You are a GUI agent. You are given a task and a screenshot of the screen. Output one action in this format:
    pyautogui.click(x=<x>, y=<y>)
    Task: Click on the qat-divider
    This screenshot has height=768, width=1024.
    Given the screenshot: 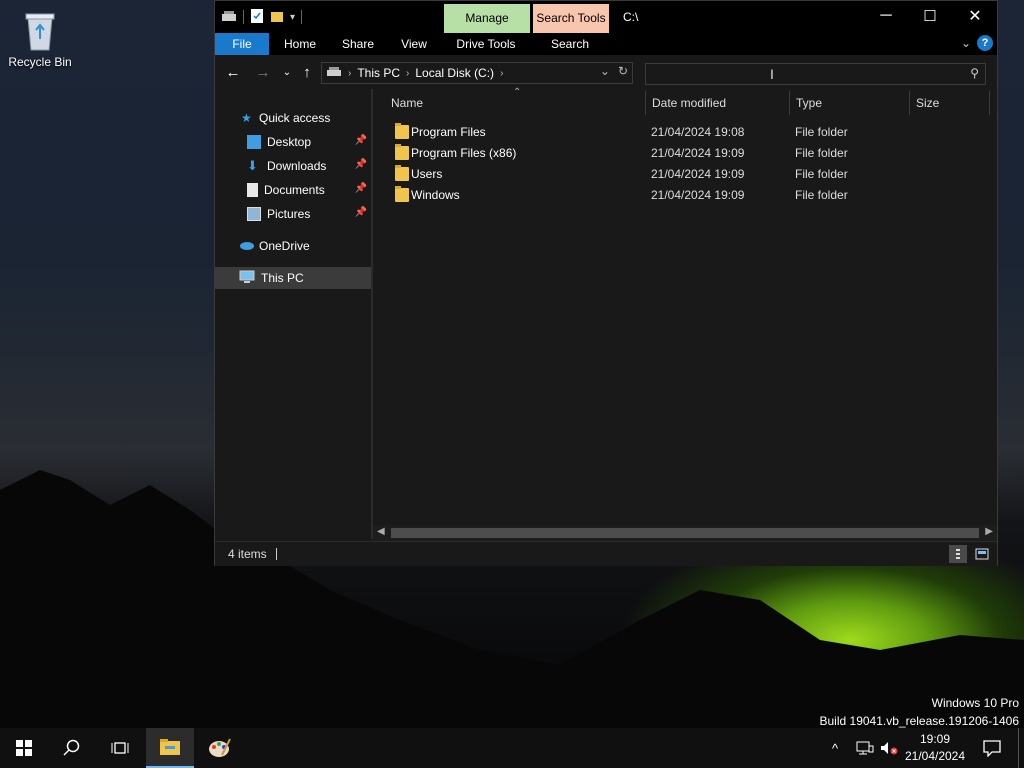 What is the action you would take?
    pyautogui.click(x=243, y=17)
    